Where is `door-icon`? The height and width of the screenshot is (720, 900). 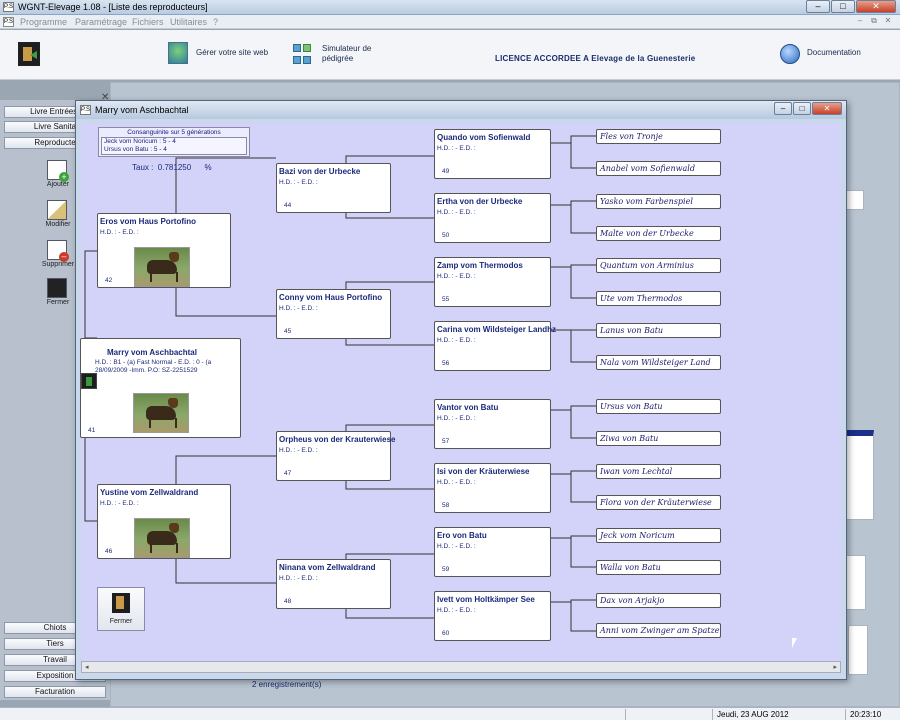
door-icon is located at coordinates (121, 603).